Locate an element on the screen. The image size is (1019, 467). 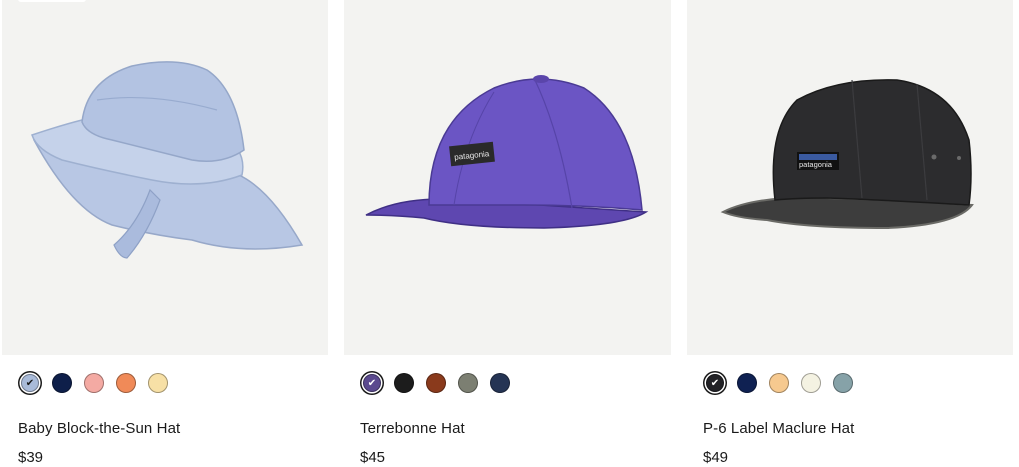
black-five-panel-cap-image: patagonia is located at coordinates (847, 154).